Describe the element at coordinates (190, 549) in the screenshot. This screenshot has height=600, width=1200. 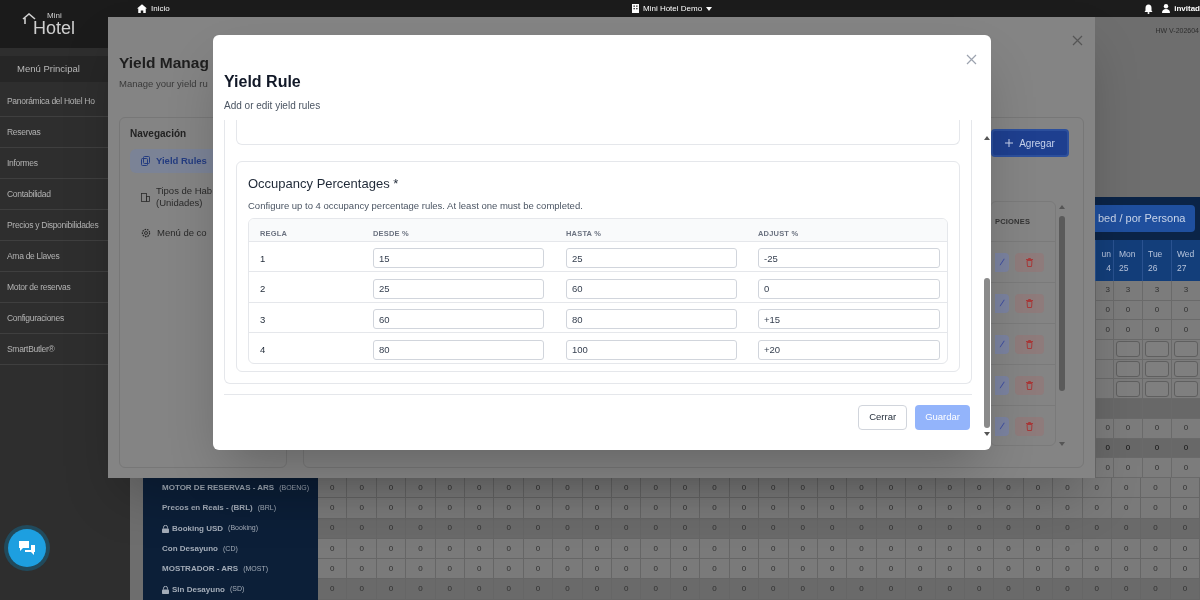
I see `rate-name: Con Desayuno` at that location.